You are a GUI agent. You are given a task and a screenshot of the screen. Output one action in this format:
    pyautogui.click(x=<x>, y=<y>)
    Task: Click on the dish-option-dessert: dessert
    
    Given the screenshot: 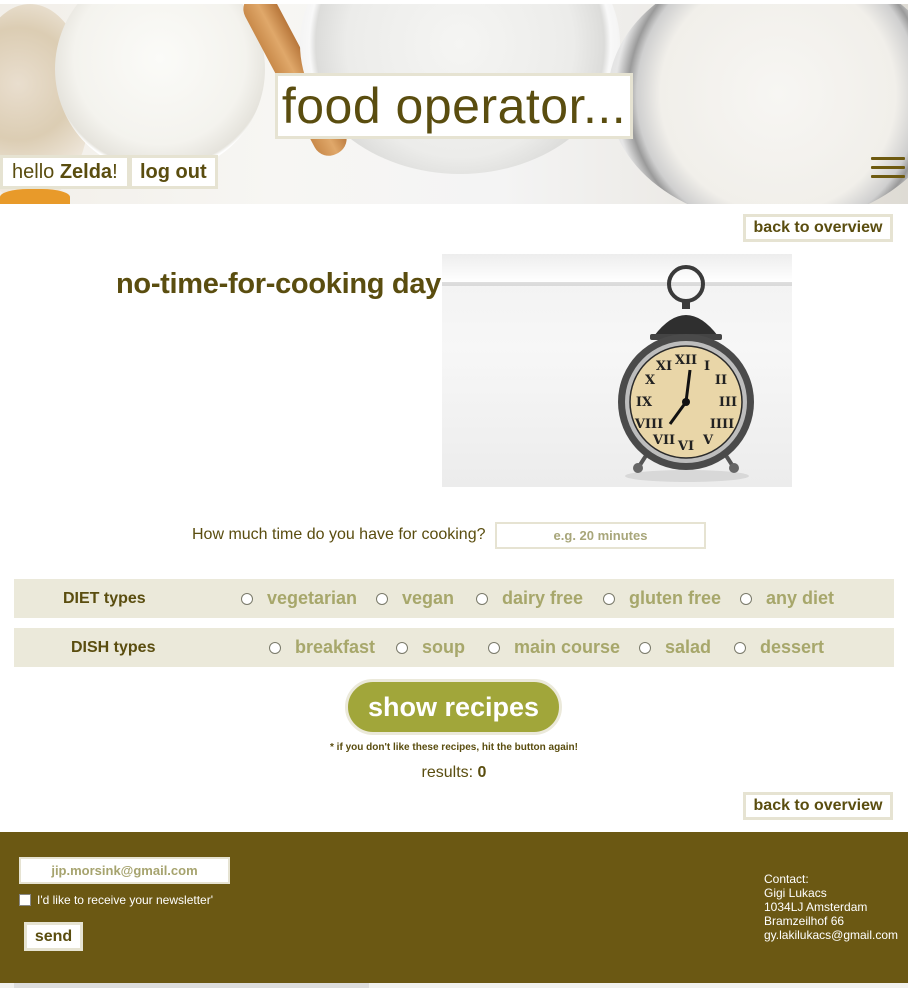 What is the action you would take?
    pyautogui.click(x=779, y=647)
    